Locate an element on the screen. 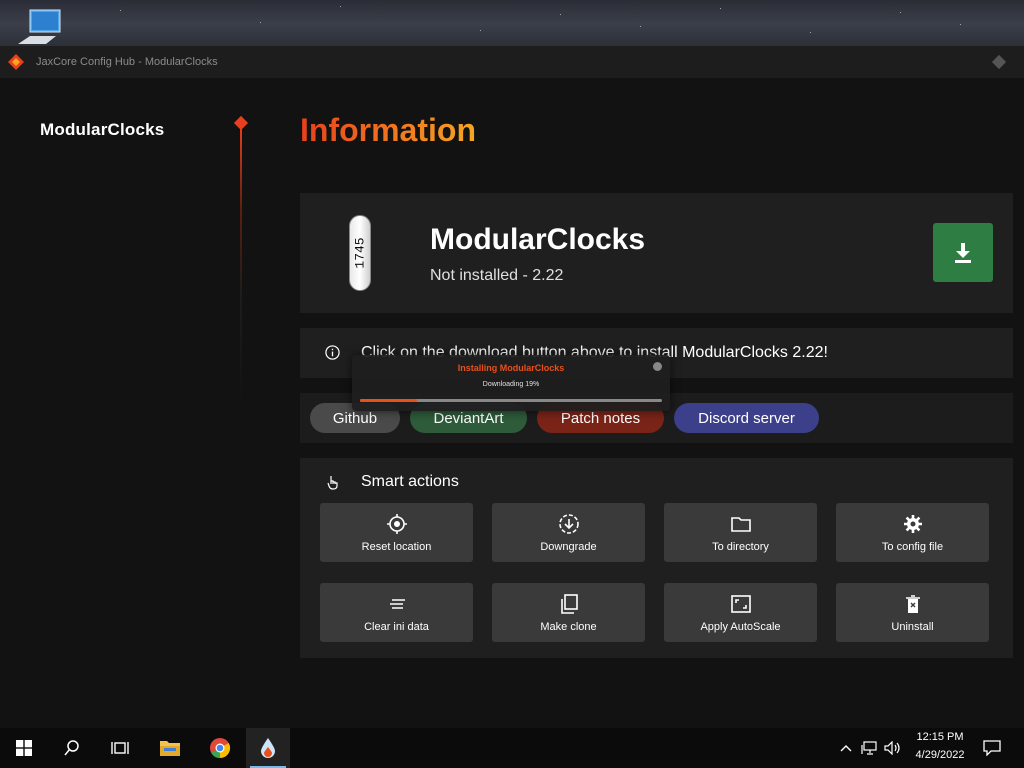 The height and width of the screenshot is (768, 1024). to-config-file-label: To config file is located at coordinates (912, 546).